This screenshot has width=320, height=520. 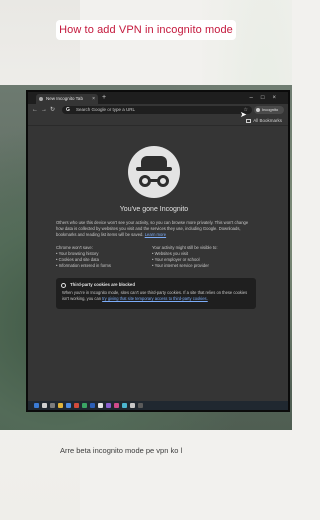 I want to click on learn-more-link: Learn more, so click(x=155, y=234).